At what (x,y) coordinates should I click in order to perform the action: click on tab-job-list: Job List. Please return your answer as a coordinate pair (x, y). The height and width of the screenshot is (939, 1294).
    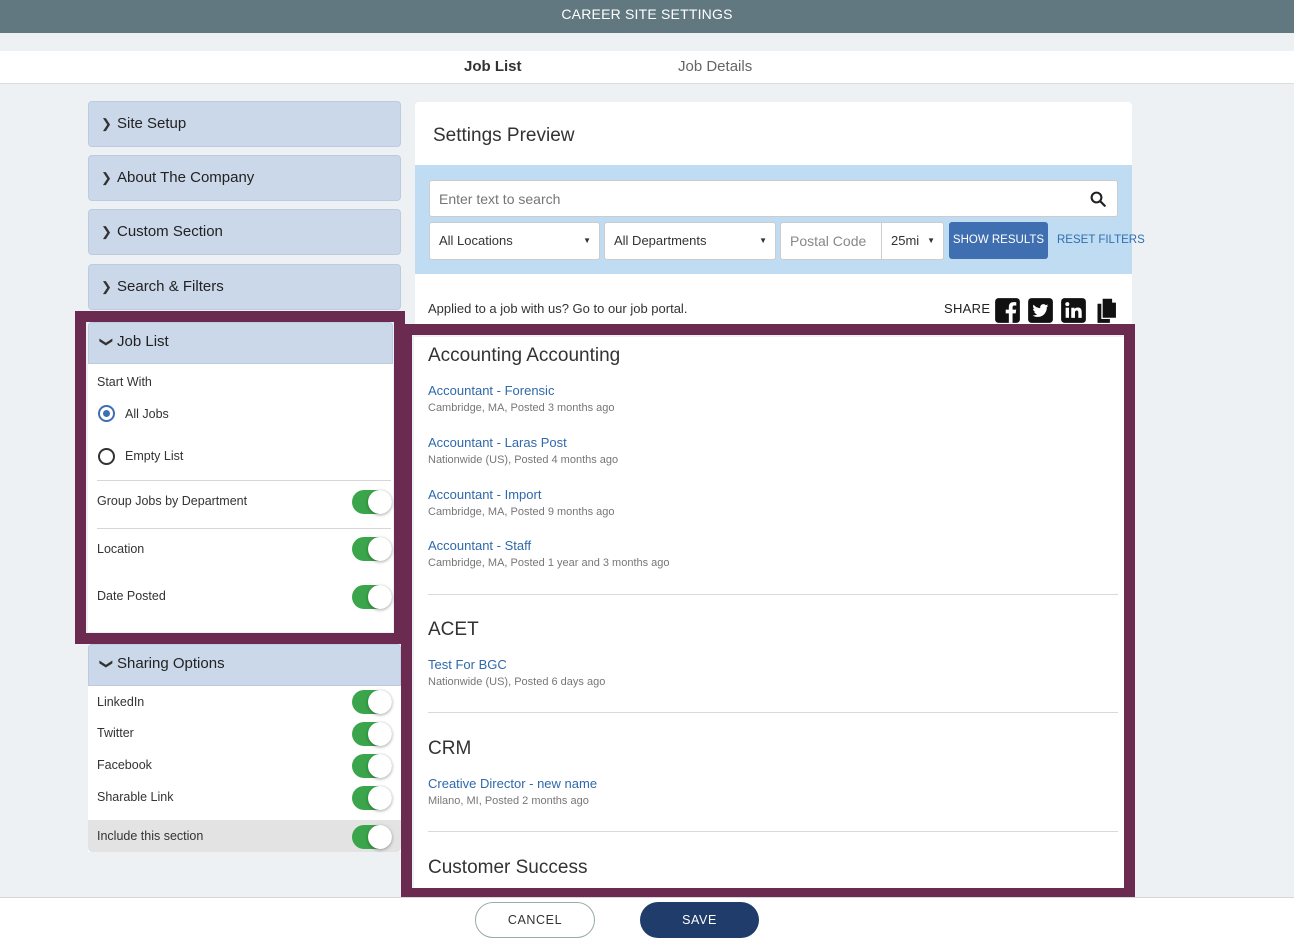
    Looking at the image, I should click on (493, 66).